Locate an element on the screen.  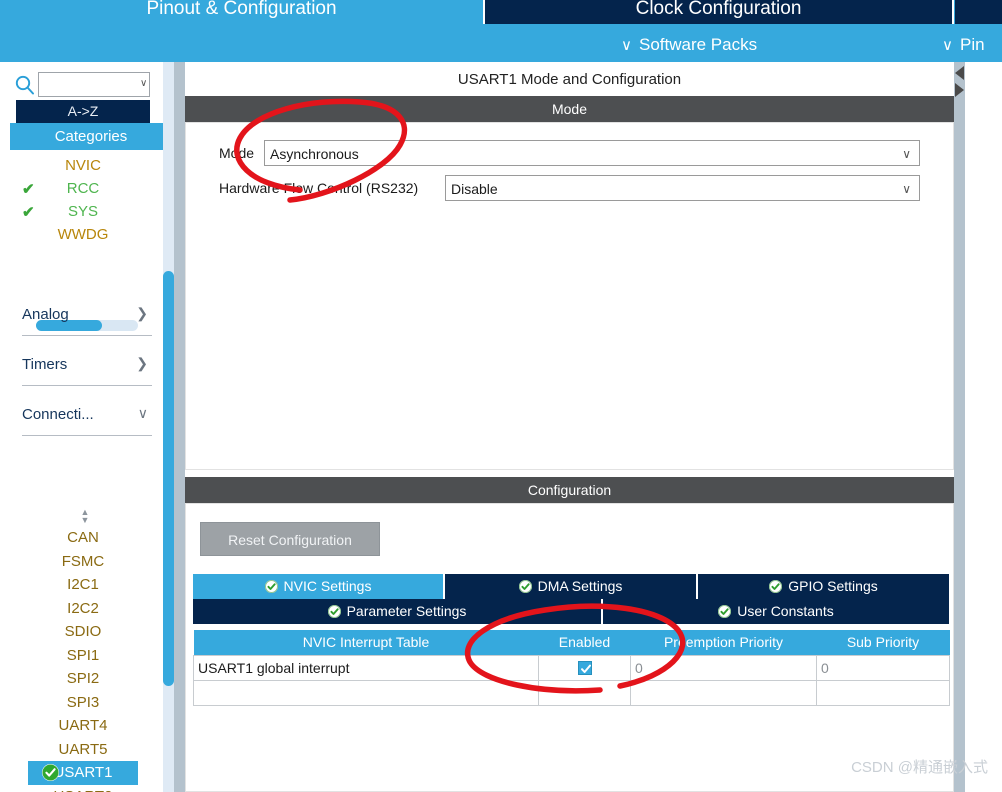
splitter-collapse-icon is located at coordinates (959, 82).